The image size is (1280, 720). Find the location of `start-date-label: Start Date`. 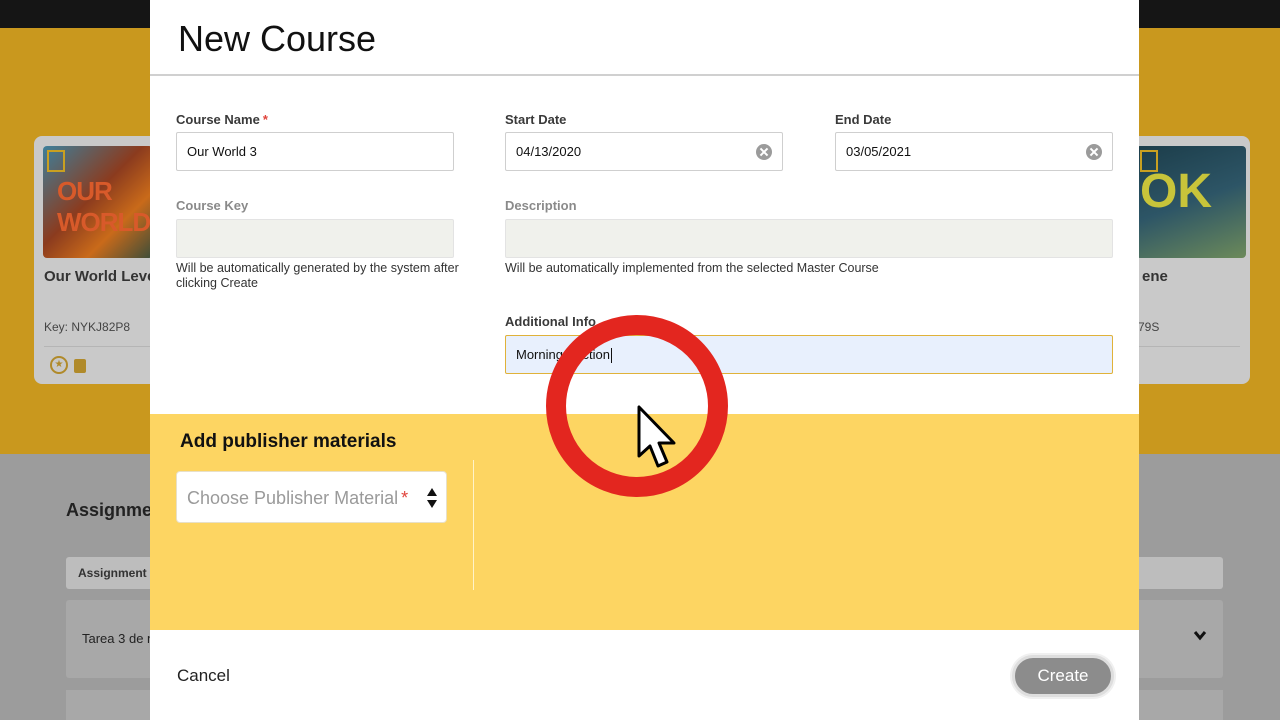

start-date-label: Start Date is located at coordinates (536, 119).